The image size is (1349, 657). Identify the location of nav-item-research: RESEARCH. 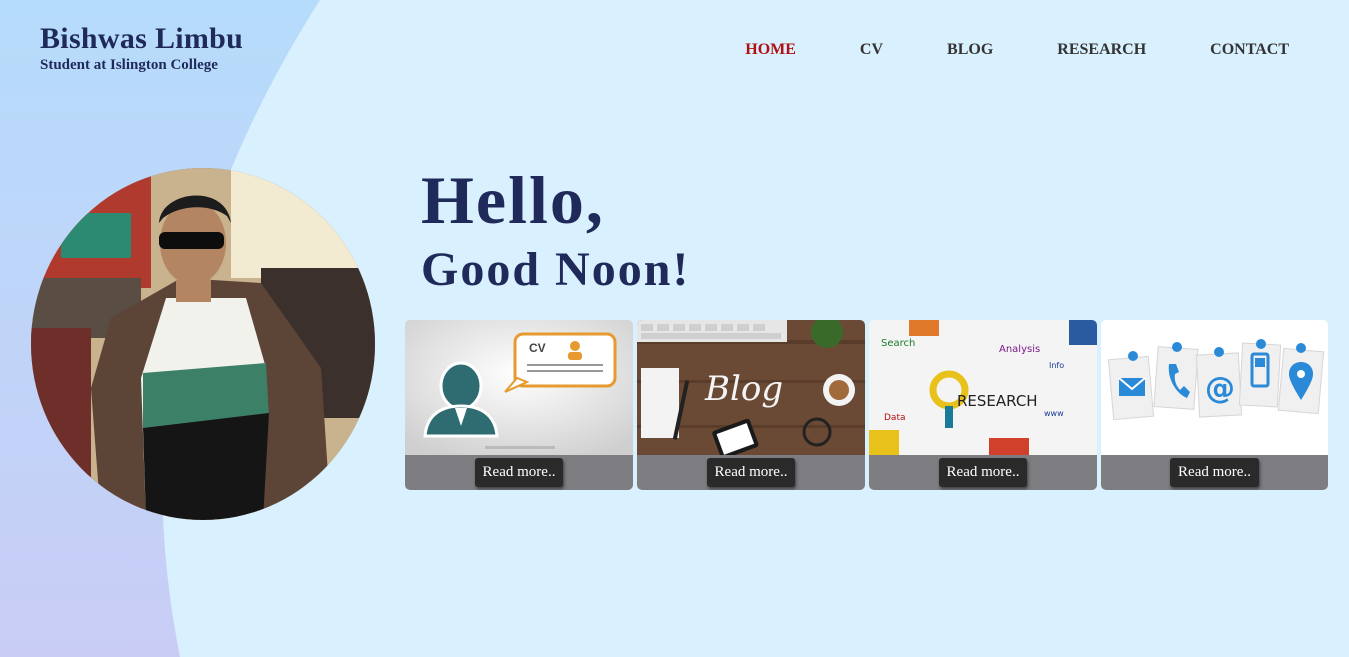
(1101, 50).